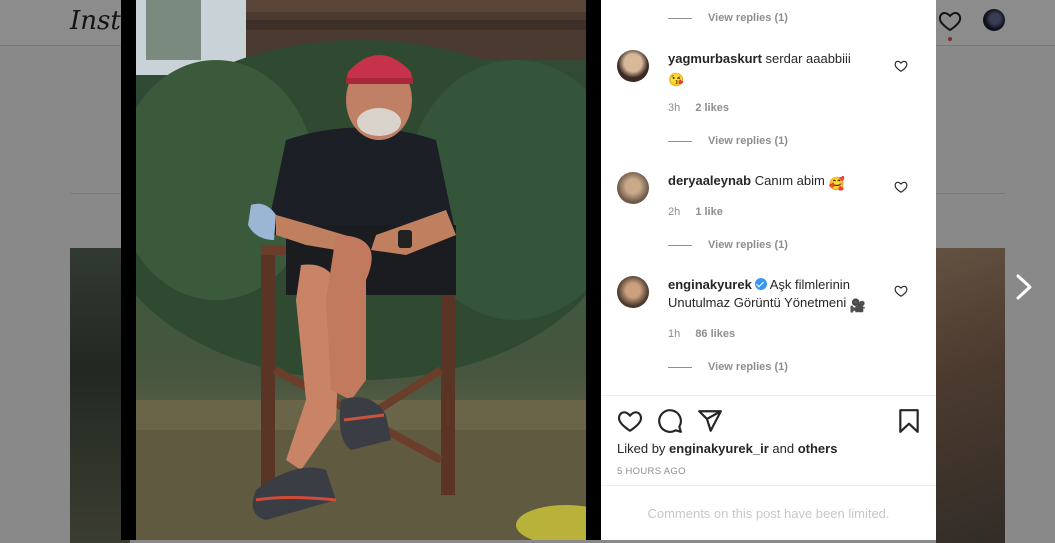  What do you see at coordinates (789, 180) in the screenshot?
I see `comment-text: Canım abim` at bounding box center [789, 180].